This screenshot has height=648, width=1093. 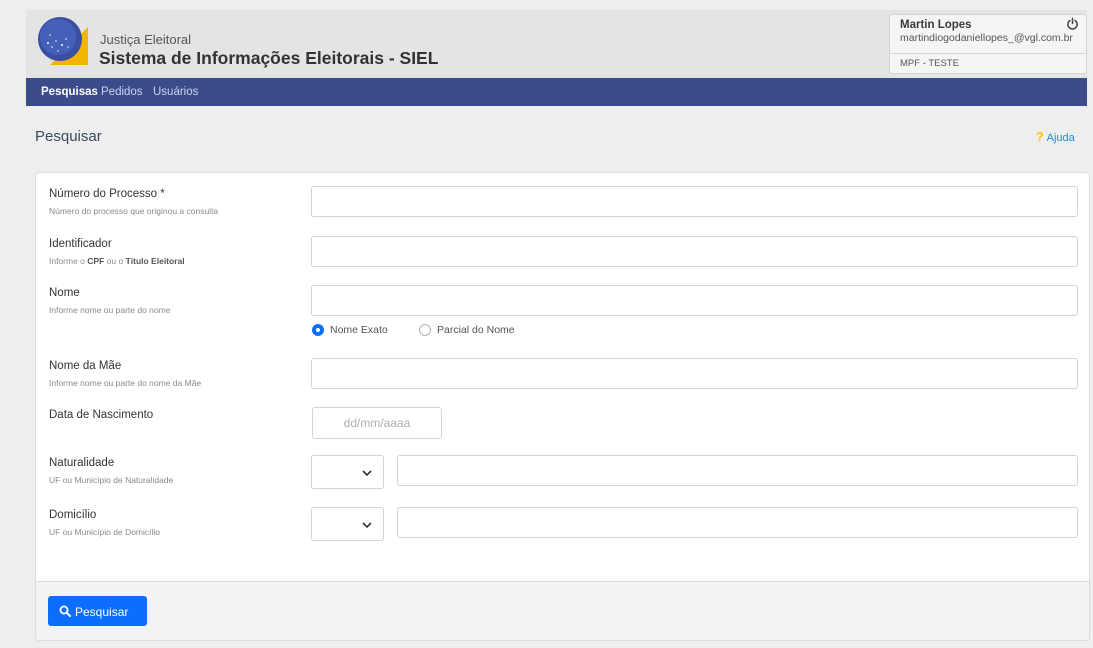 I want to click on identificador-input, so click(x=694, y=251).